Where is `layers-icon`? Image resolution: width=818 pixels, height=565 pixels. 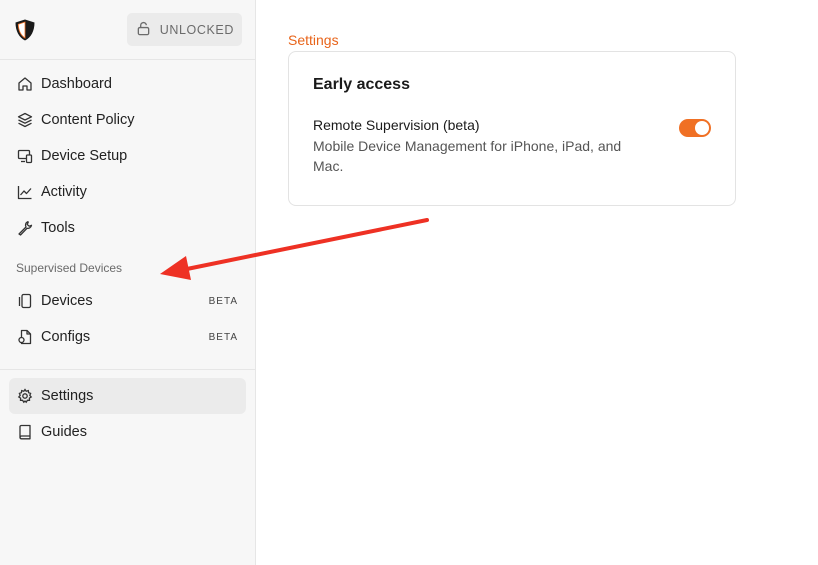 layers-icon is located at coordinates (25, 120).